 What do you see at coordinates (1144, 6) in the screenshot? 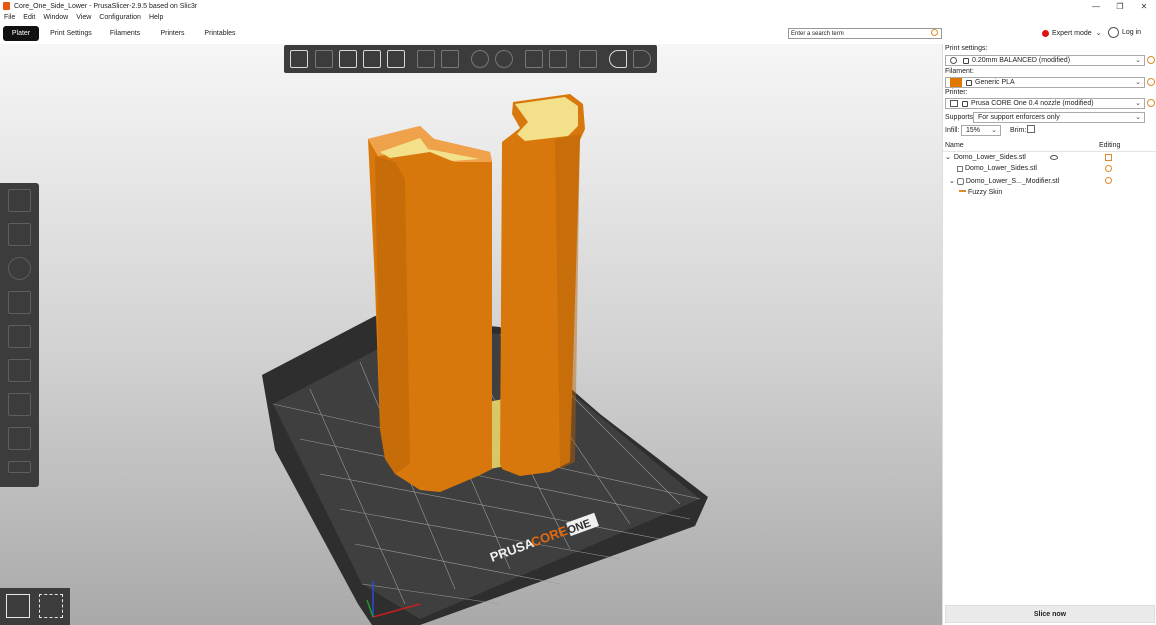
I see `close-button: ✕` at bounding box center [1144, 6].